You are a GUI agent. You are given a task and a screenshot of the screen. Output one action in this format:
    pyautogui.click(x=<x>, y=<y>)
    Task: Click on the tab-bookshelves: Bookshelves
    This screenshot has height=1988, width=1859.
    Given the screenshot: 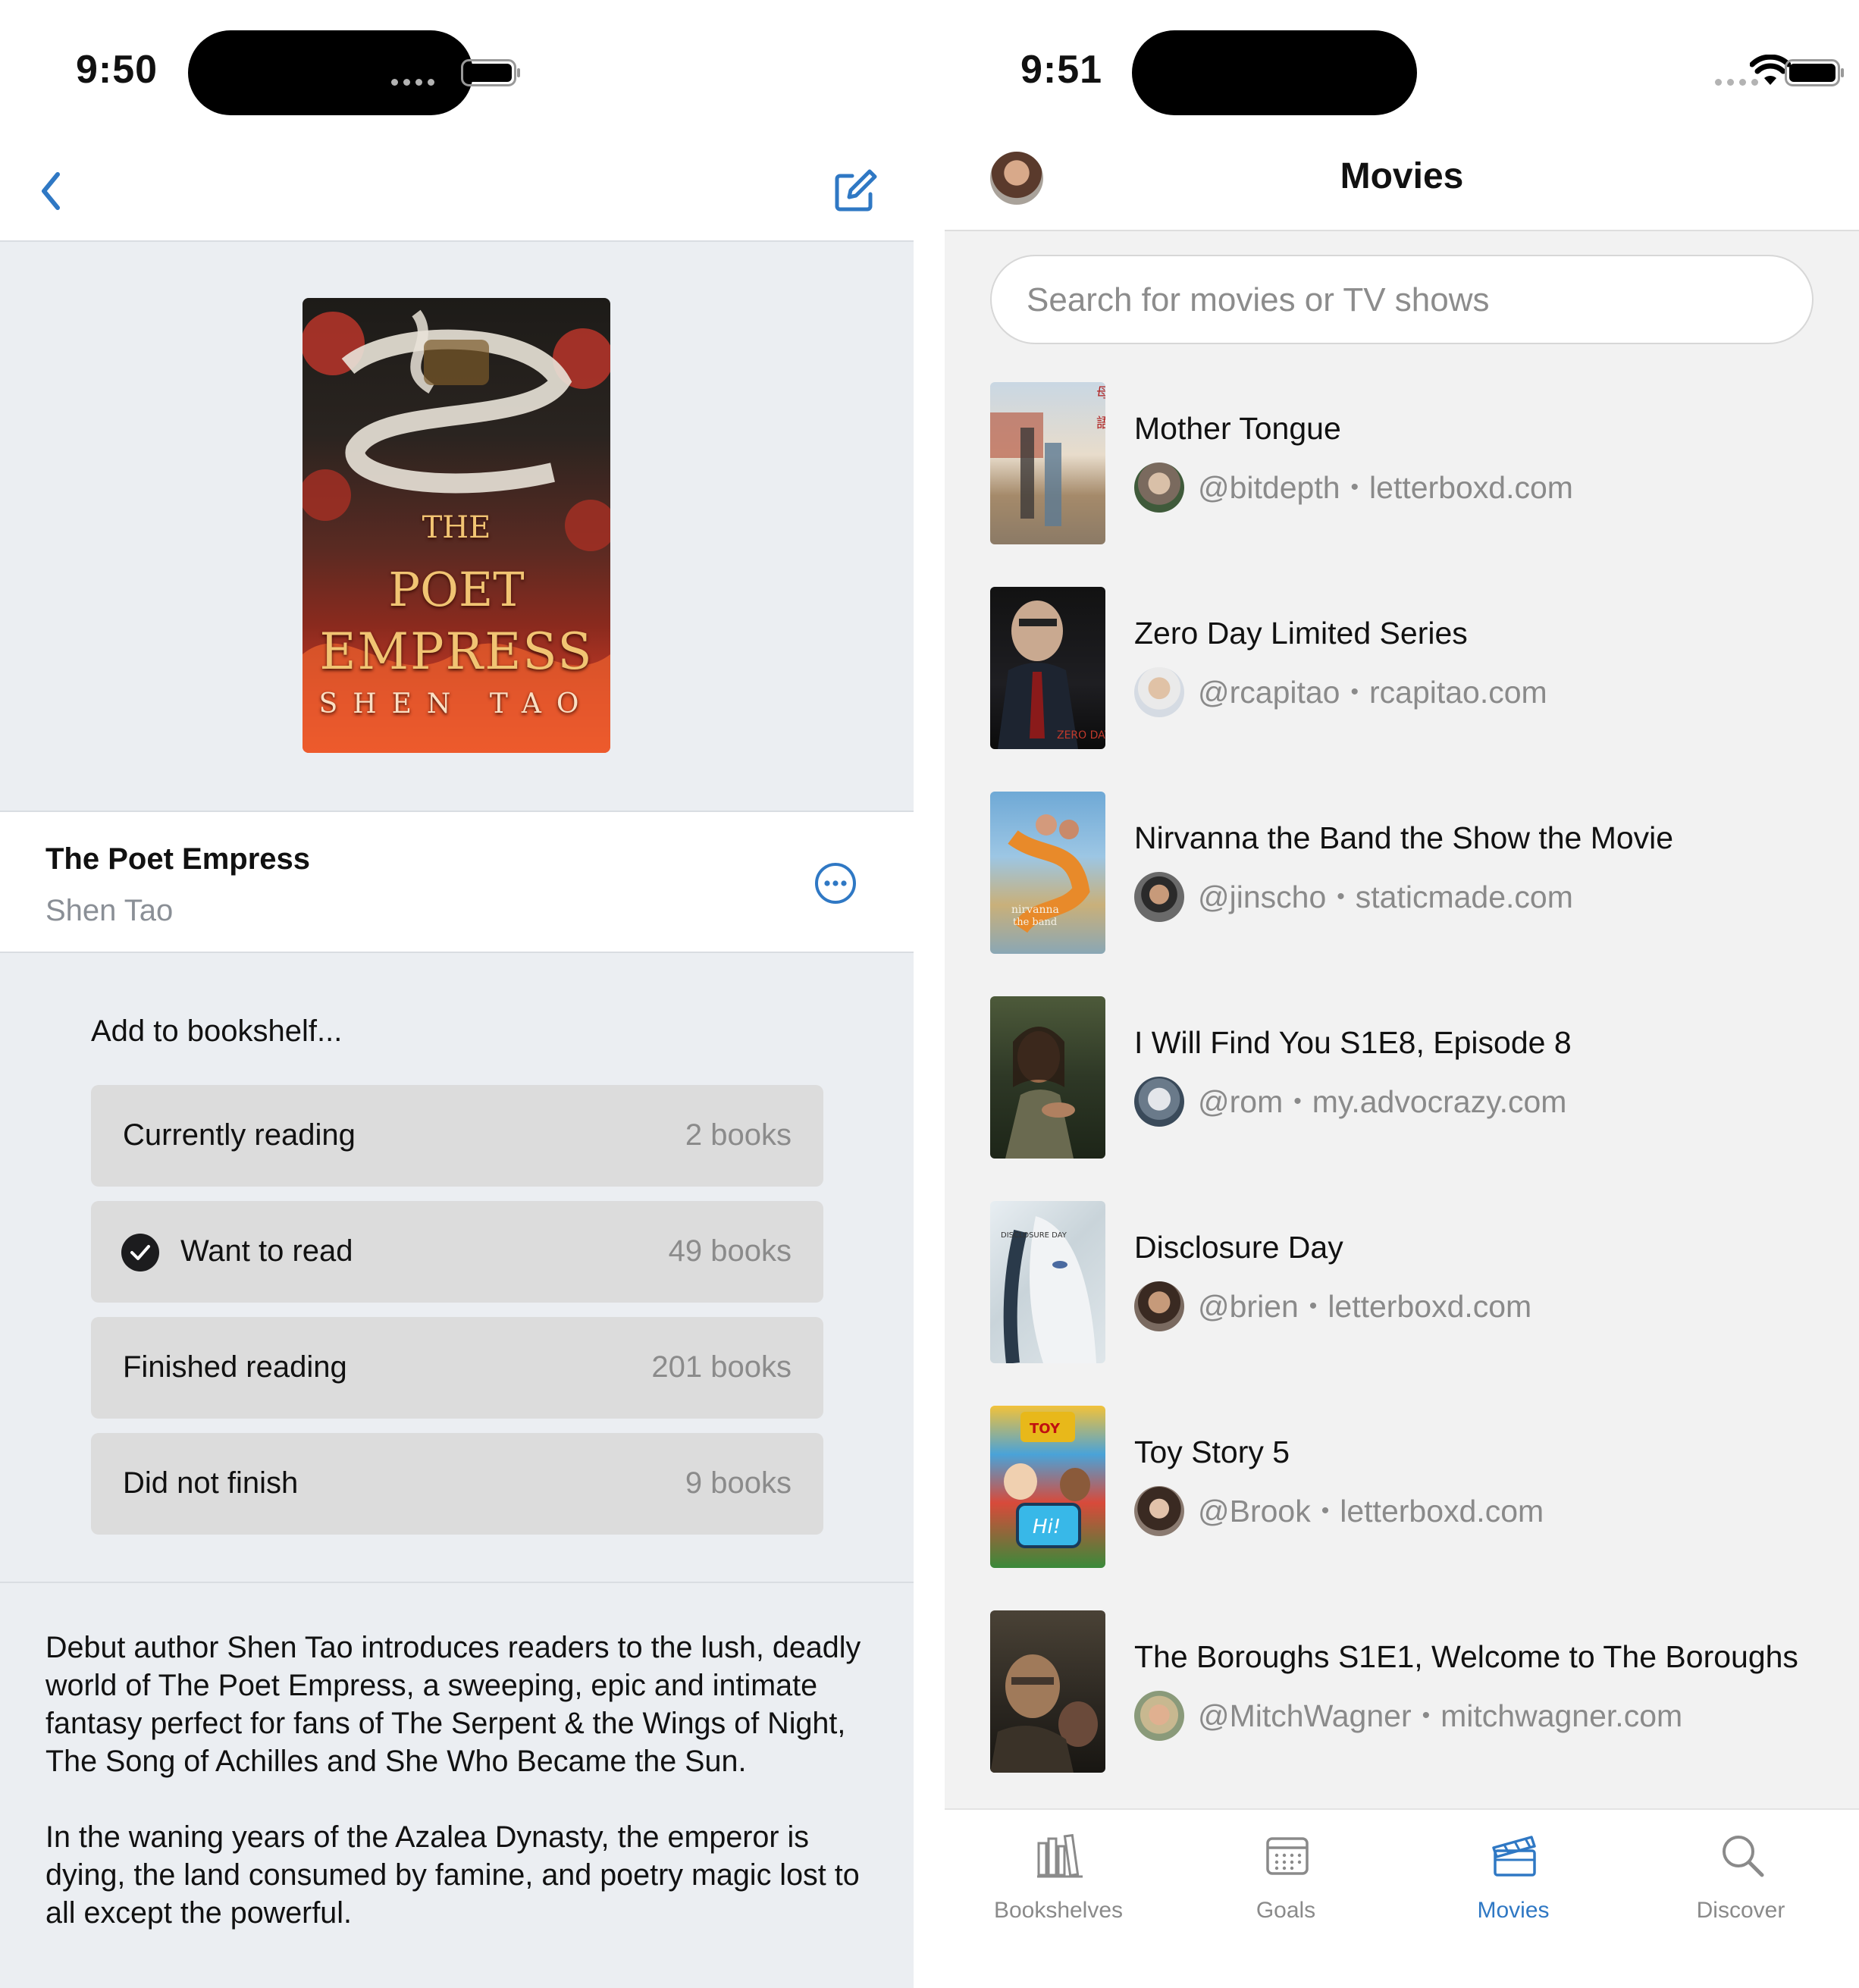 What is the action you would take?
    pyautogui.click(x=1058, y=1899)
    